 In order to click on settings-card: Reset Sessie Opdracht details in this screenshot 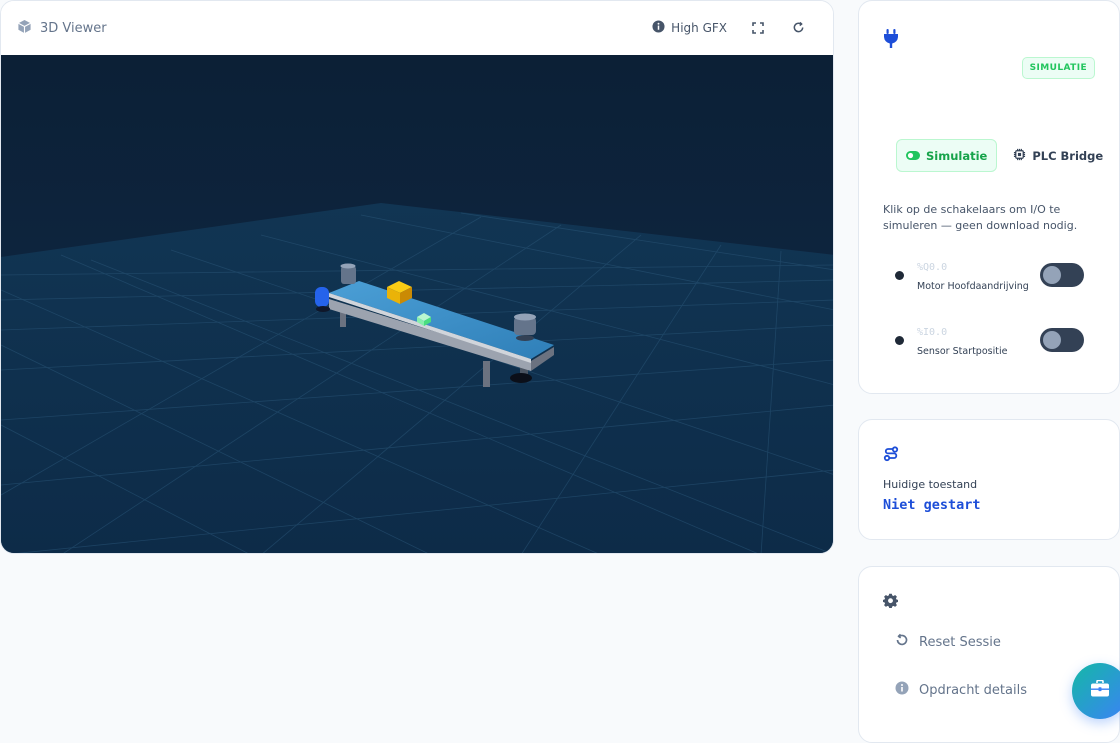, I will do `click(989, 654)`.